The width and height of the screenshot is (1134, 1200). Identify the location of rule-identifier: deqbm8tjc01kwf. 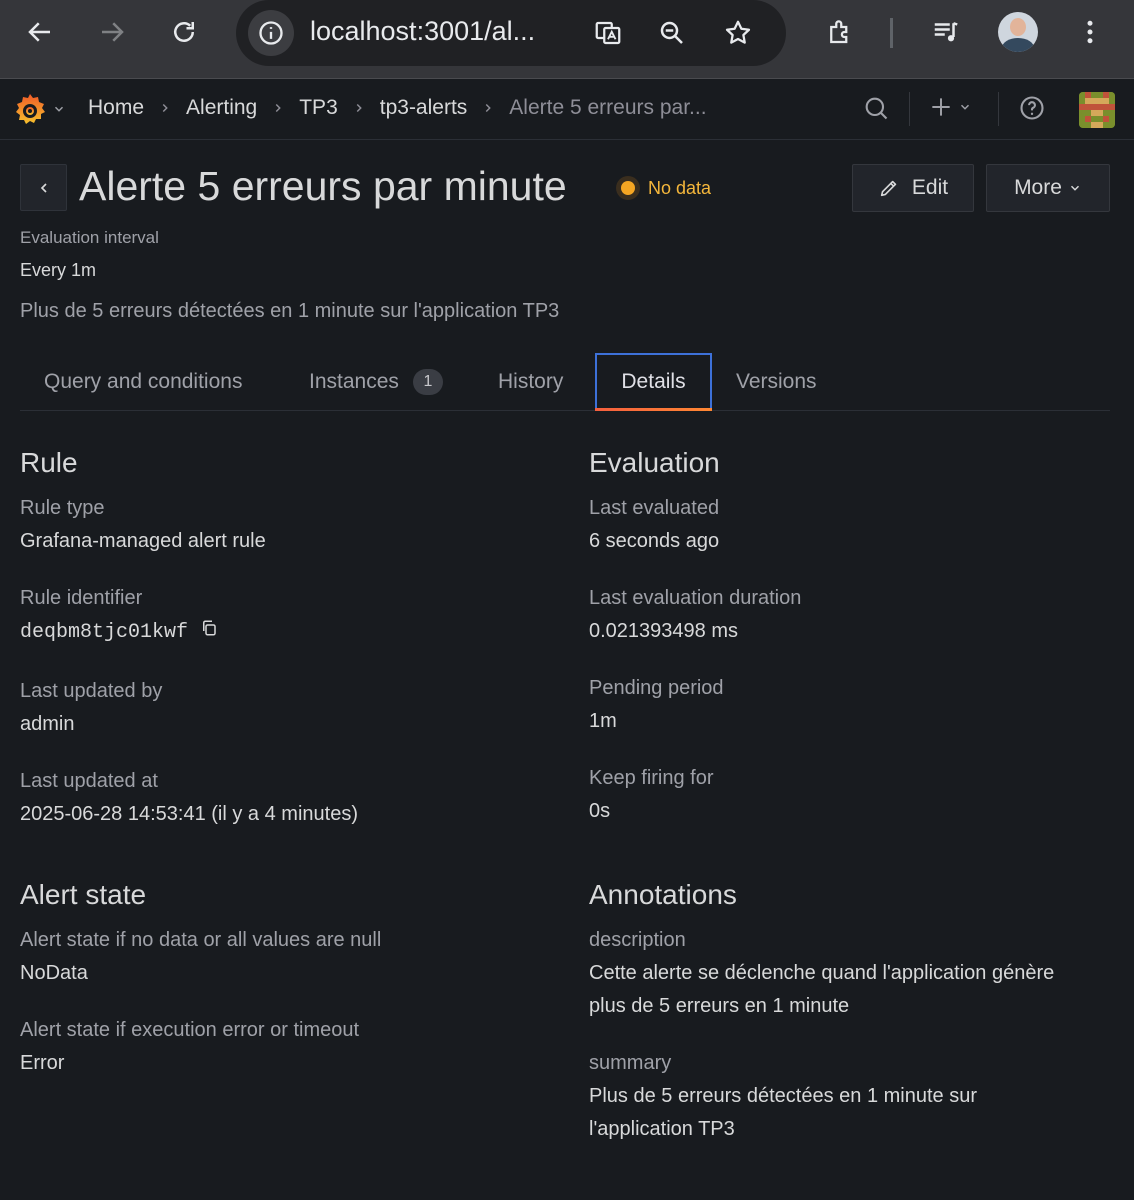
(119, 632).